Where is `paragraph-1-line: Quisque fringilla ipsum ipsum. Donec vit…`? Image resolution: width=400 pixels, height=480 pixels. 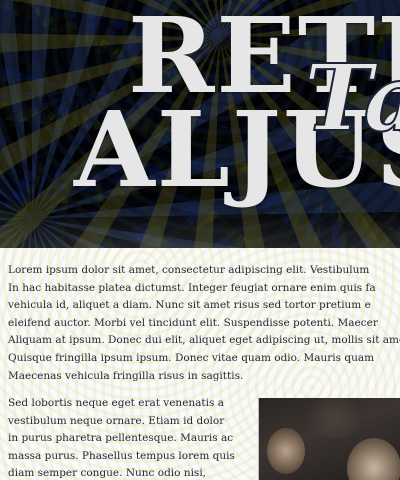
paragraph-1-line: Quisque fringilla ipsum ipsum. Donec vit… is located at coordinates (191, 357).